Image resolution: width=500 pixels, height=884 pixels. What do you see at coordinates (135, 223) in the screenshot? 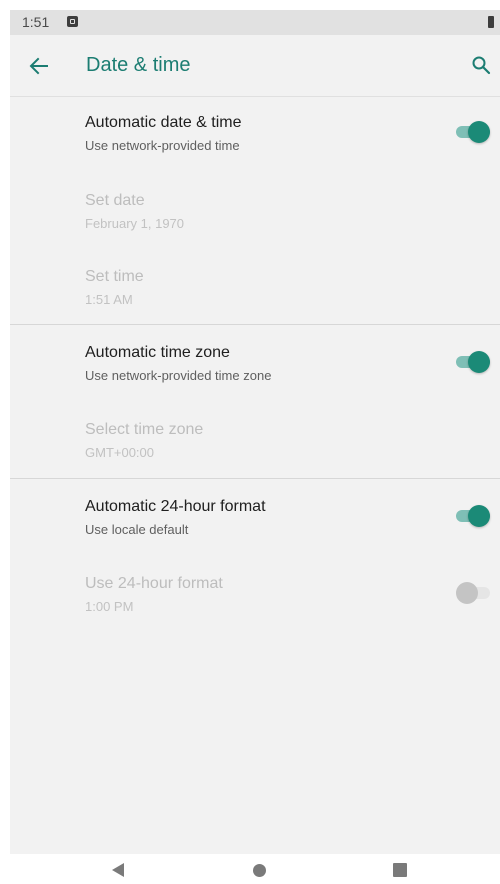
I see `set-date-summary: February 1, 1970` at bounding box center [135, 223].